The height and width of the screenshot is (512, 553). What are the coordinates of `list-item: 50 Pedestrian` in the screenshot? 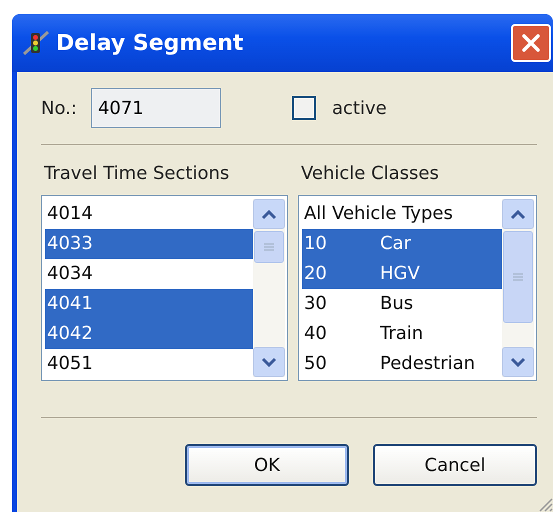 It's located at (402, 364).